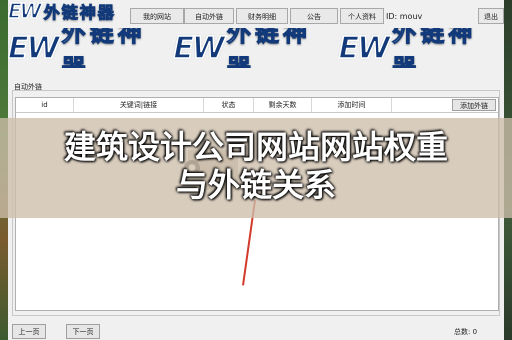 This screenshot has width=512, height=340. I want to click on table-header: id 关键词|链接 状态 剩余天数 添加时间, so click(257, 105).